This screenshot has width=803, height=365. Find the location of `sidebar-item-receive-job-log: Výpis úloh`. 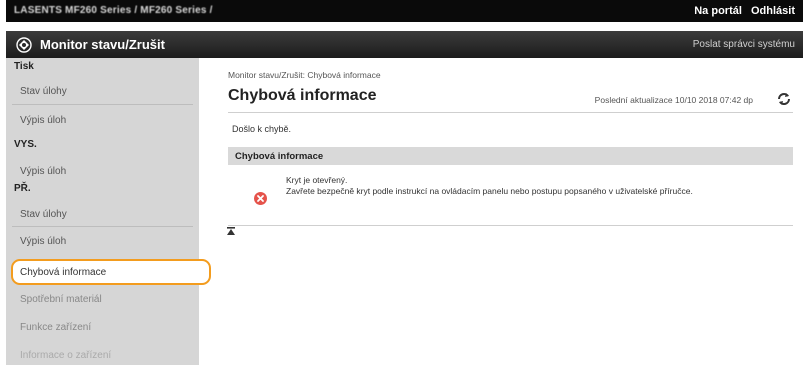

sidebar-item-receive-job-log: Výpis úloh is located at coordinates (43, 241).